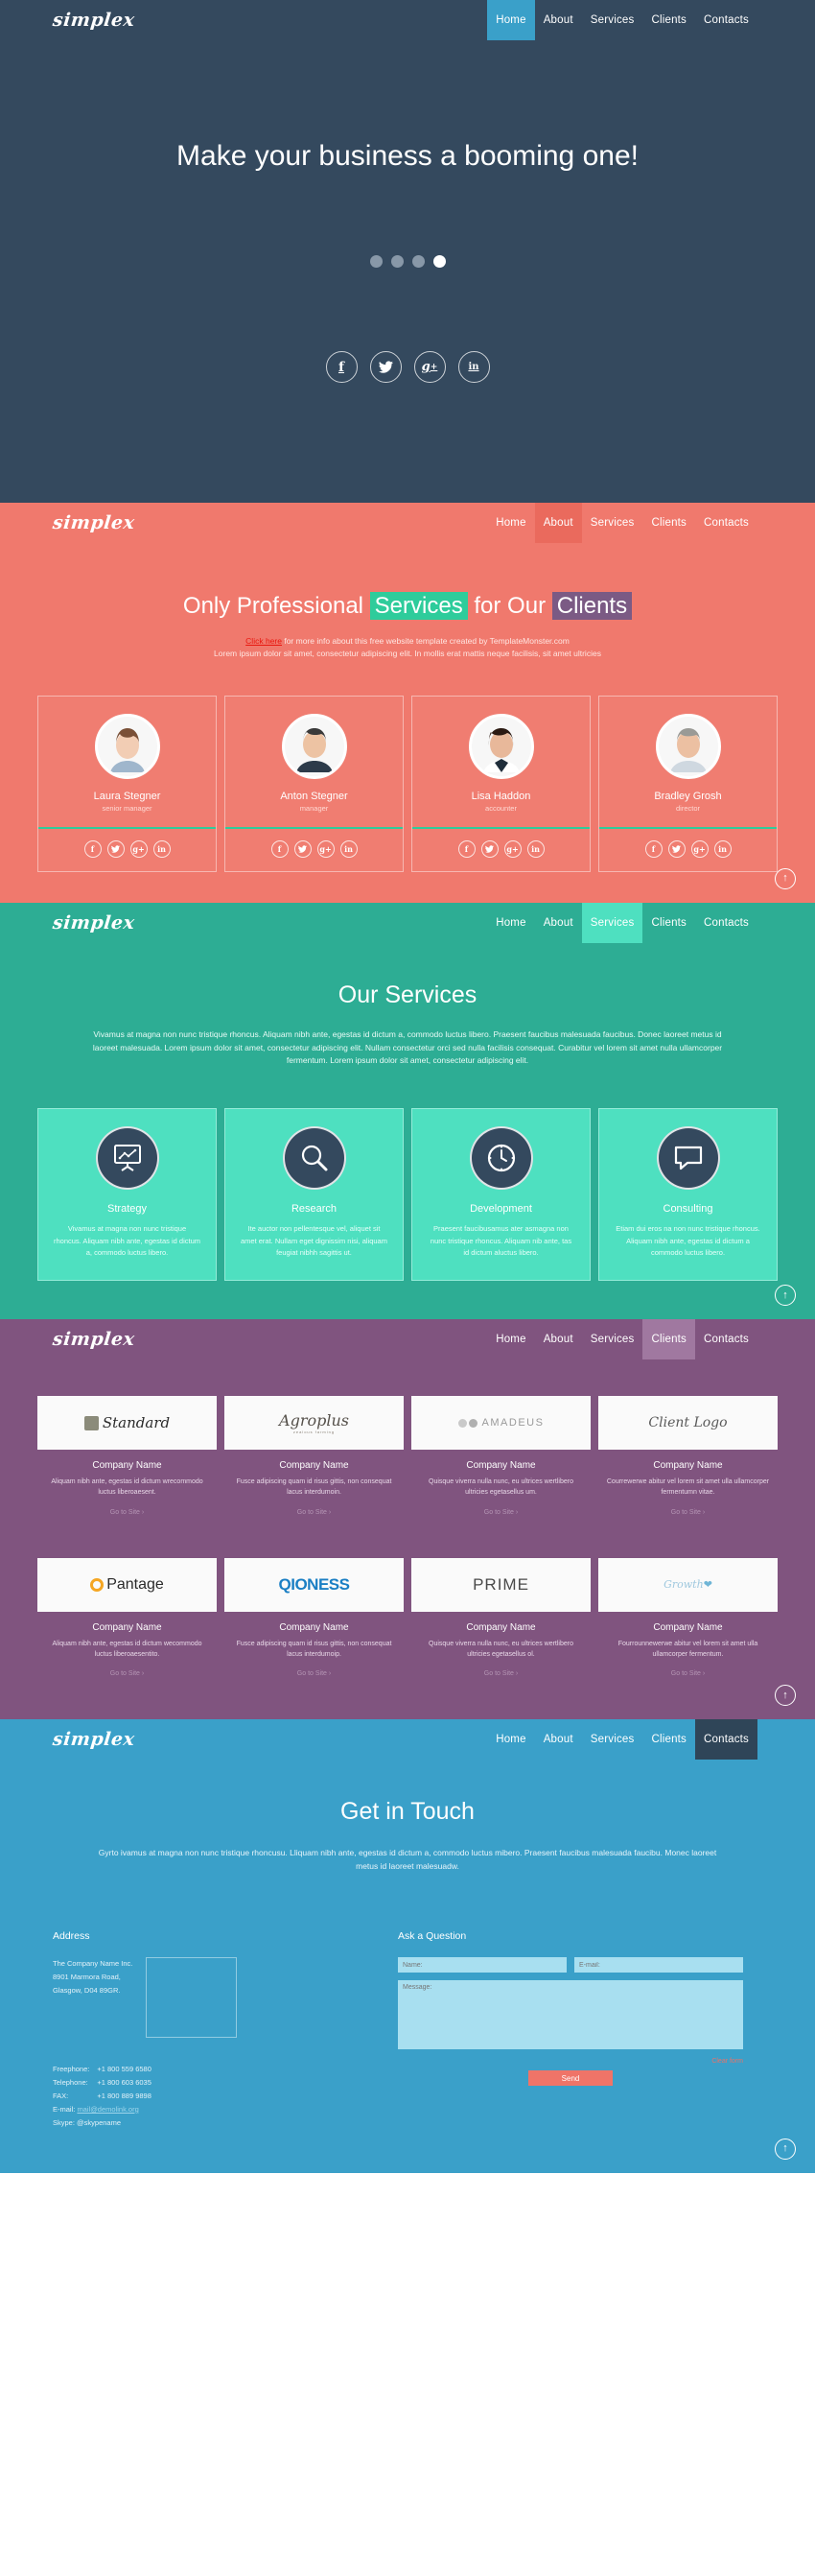 This screenshot has width=815, height=2576. I want to click on clear-form-link: Clear form, so click(570, 2061).